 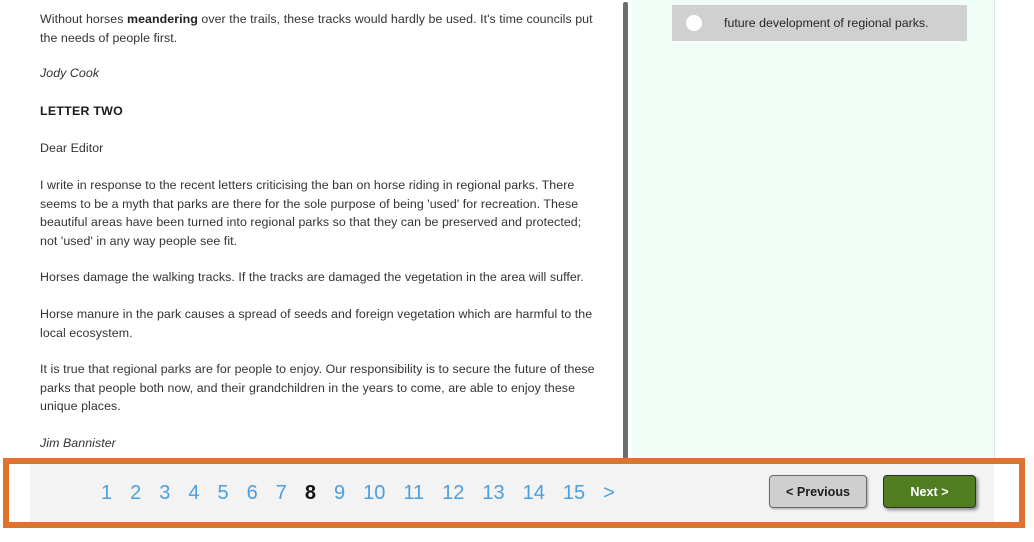 What do you see at coordinates (453, 493) in the screenshot?
I see `pagination-page-12: 12` at bounding box center [453, 493].